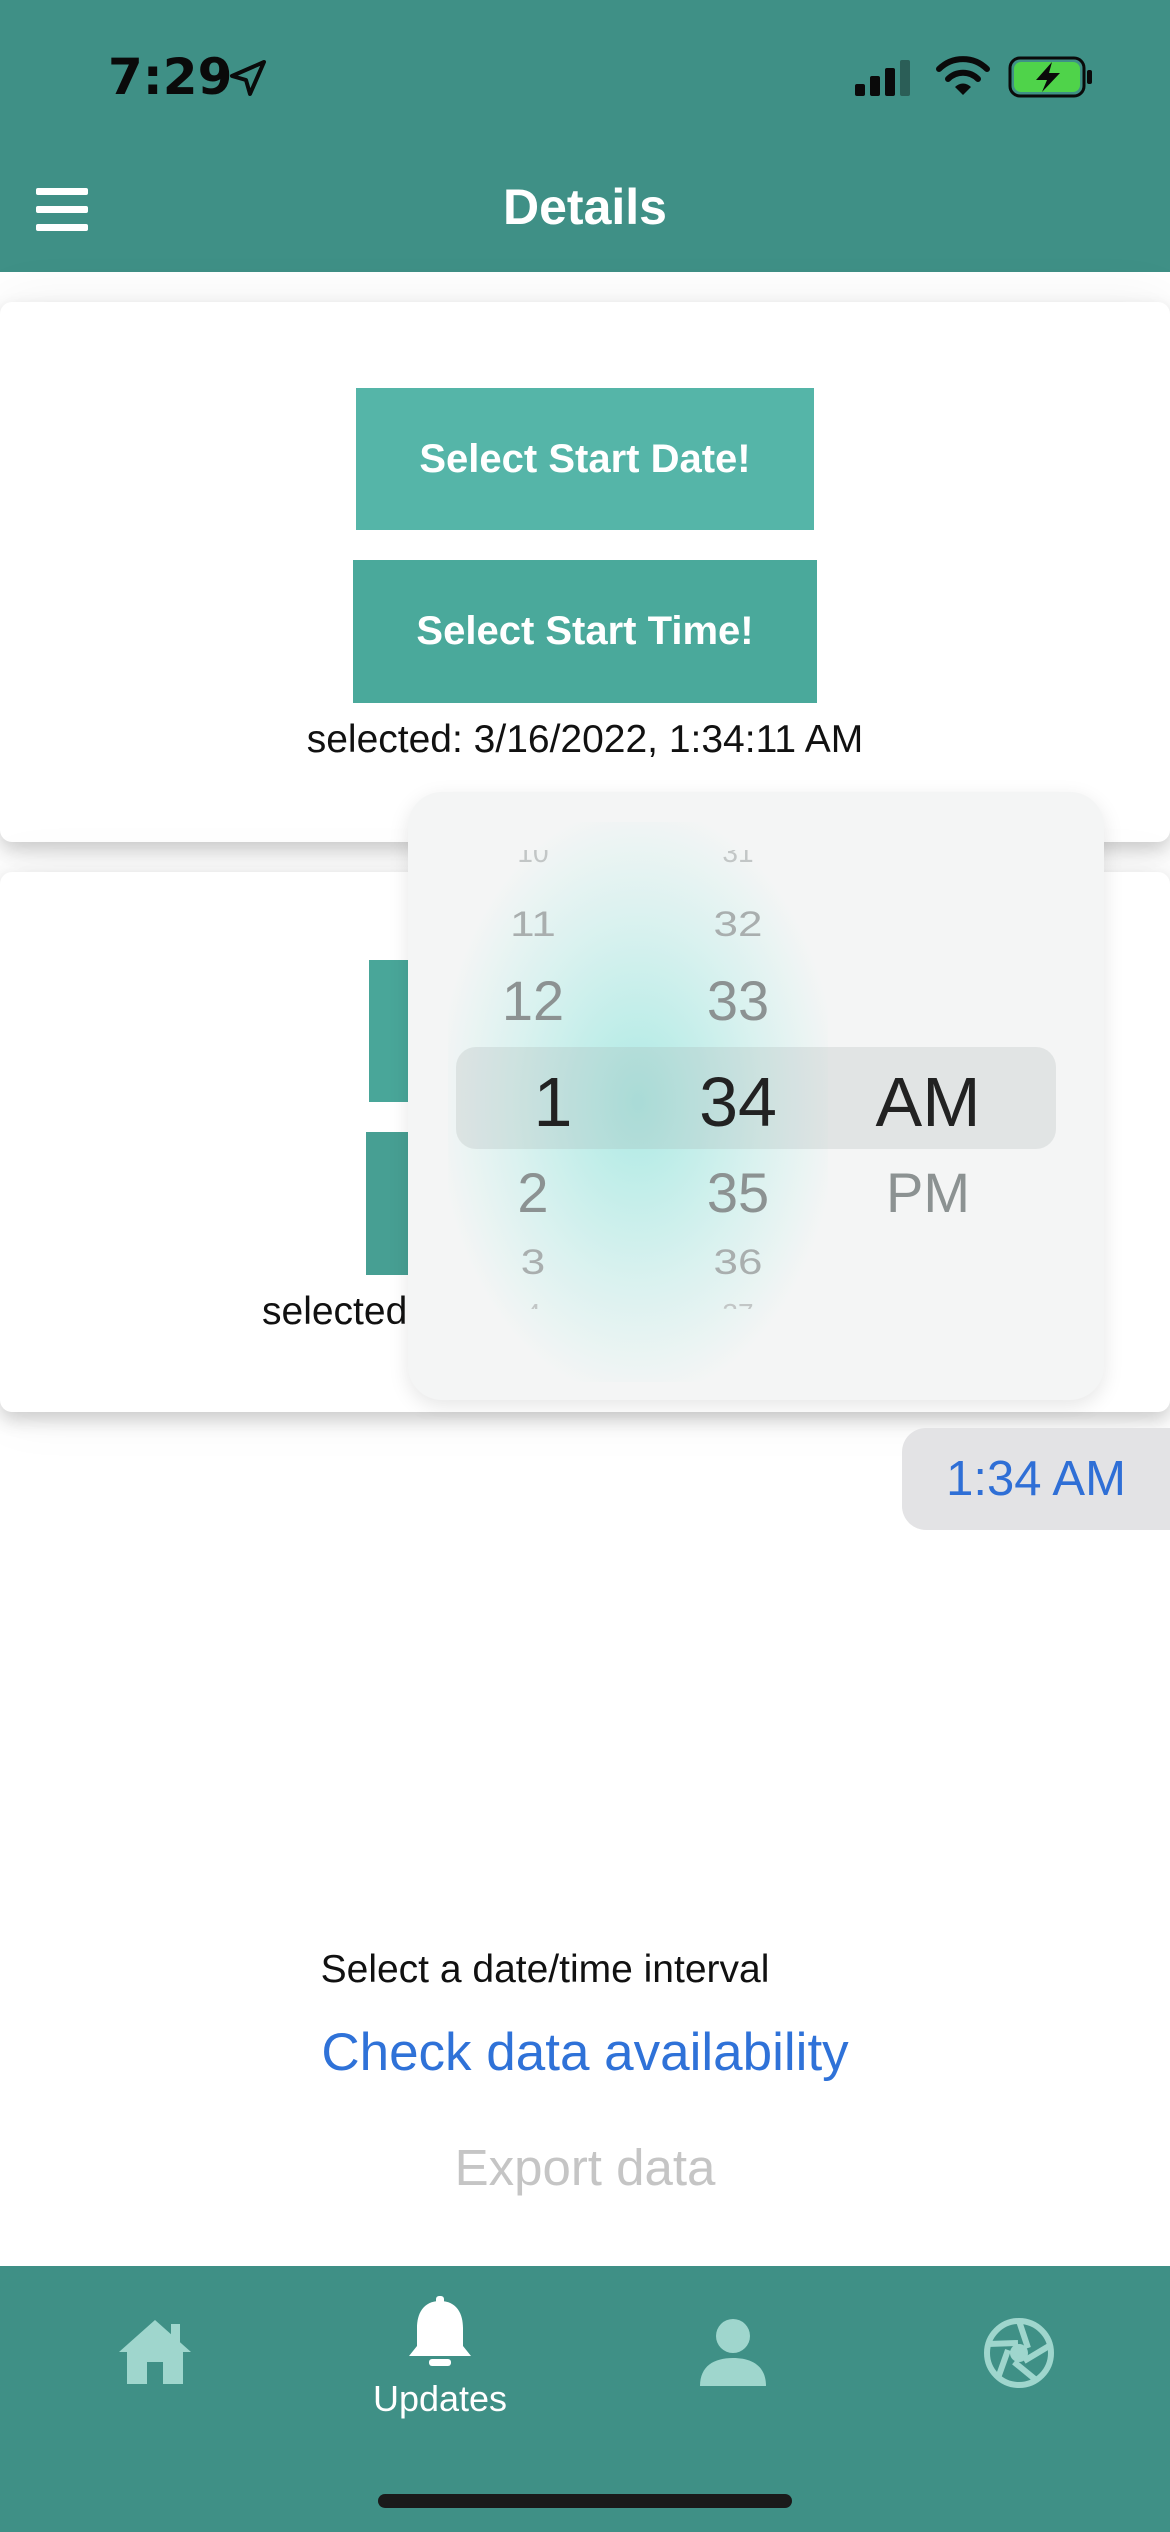 This screenshot has width=1170, height=2532. I want to click on picker-minute-selected: 34, so click(738, 1102).